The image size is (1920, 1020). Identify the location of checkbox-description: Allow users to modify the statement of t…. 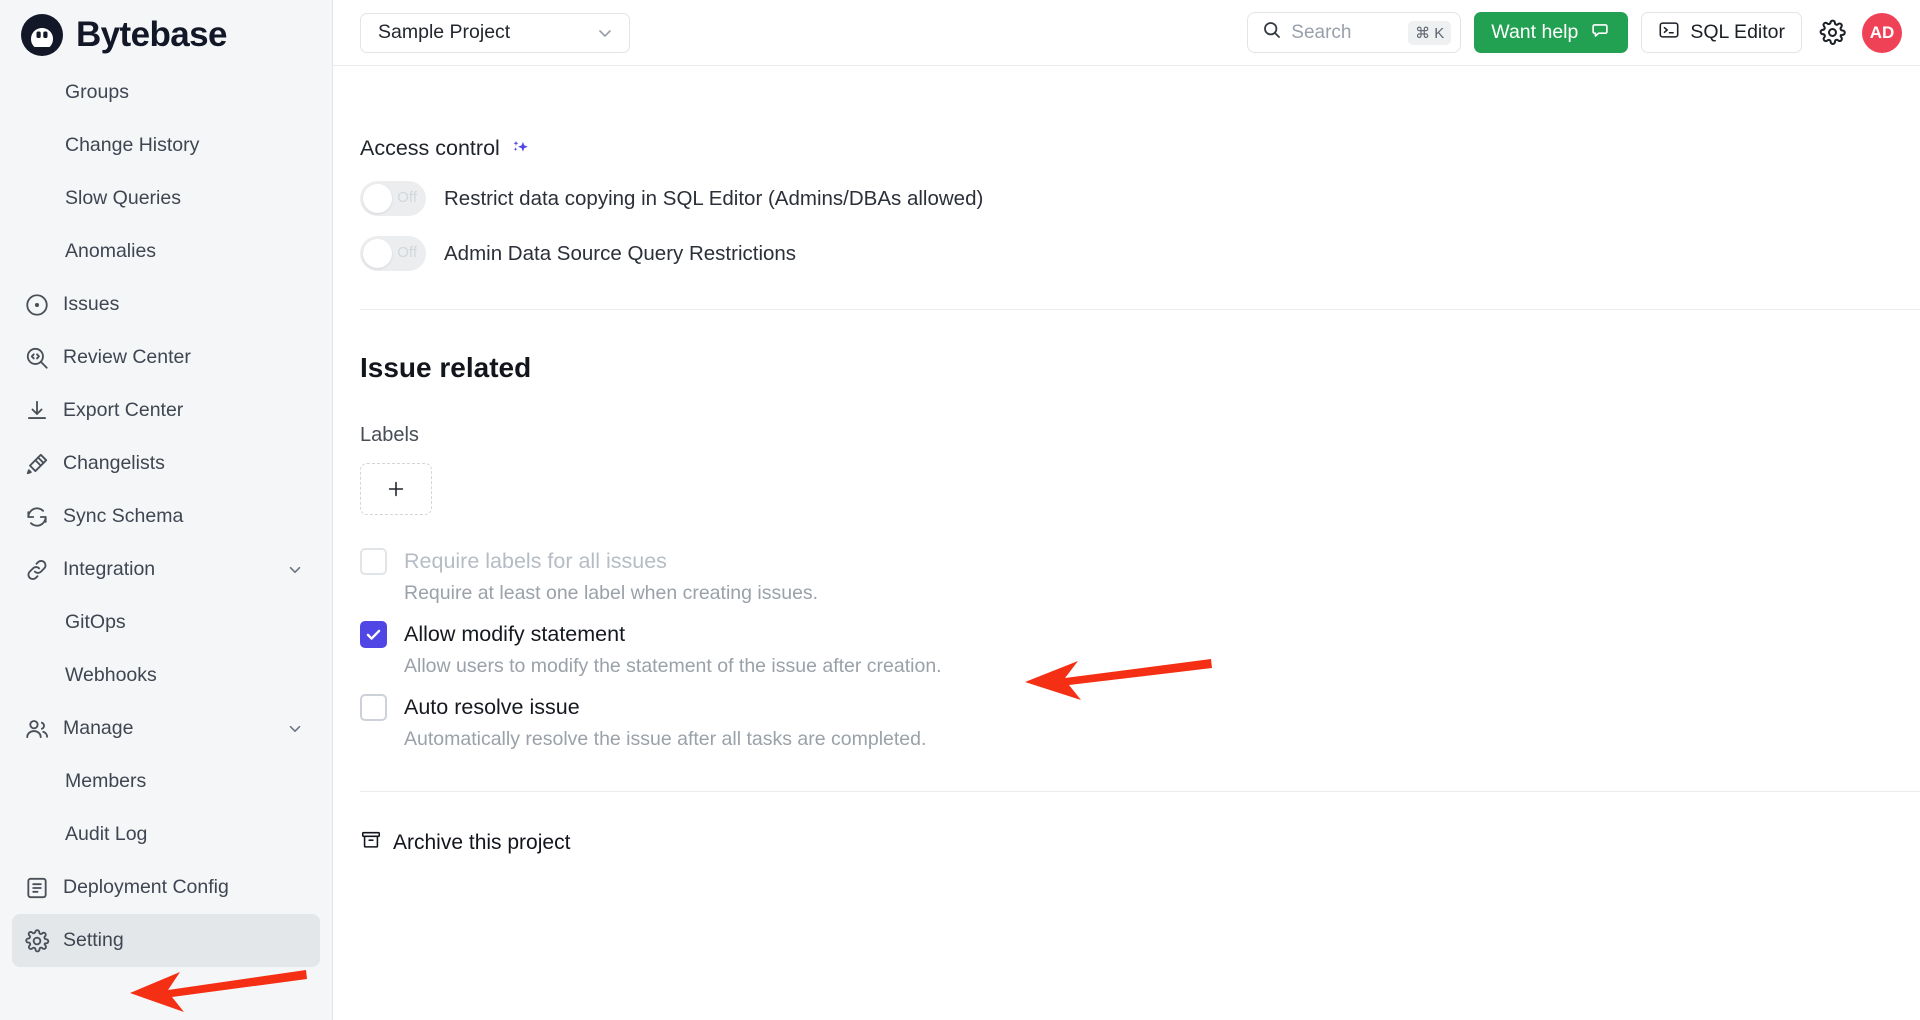
(673, 666).